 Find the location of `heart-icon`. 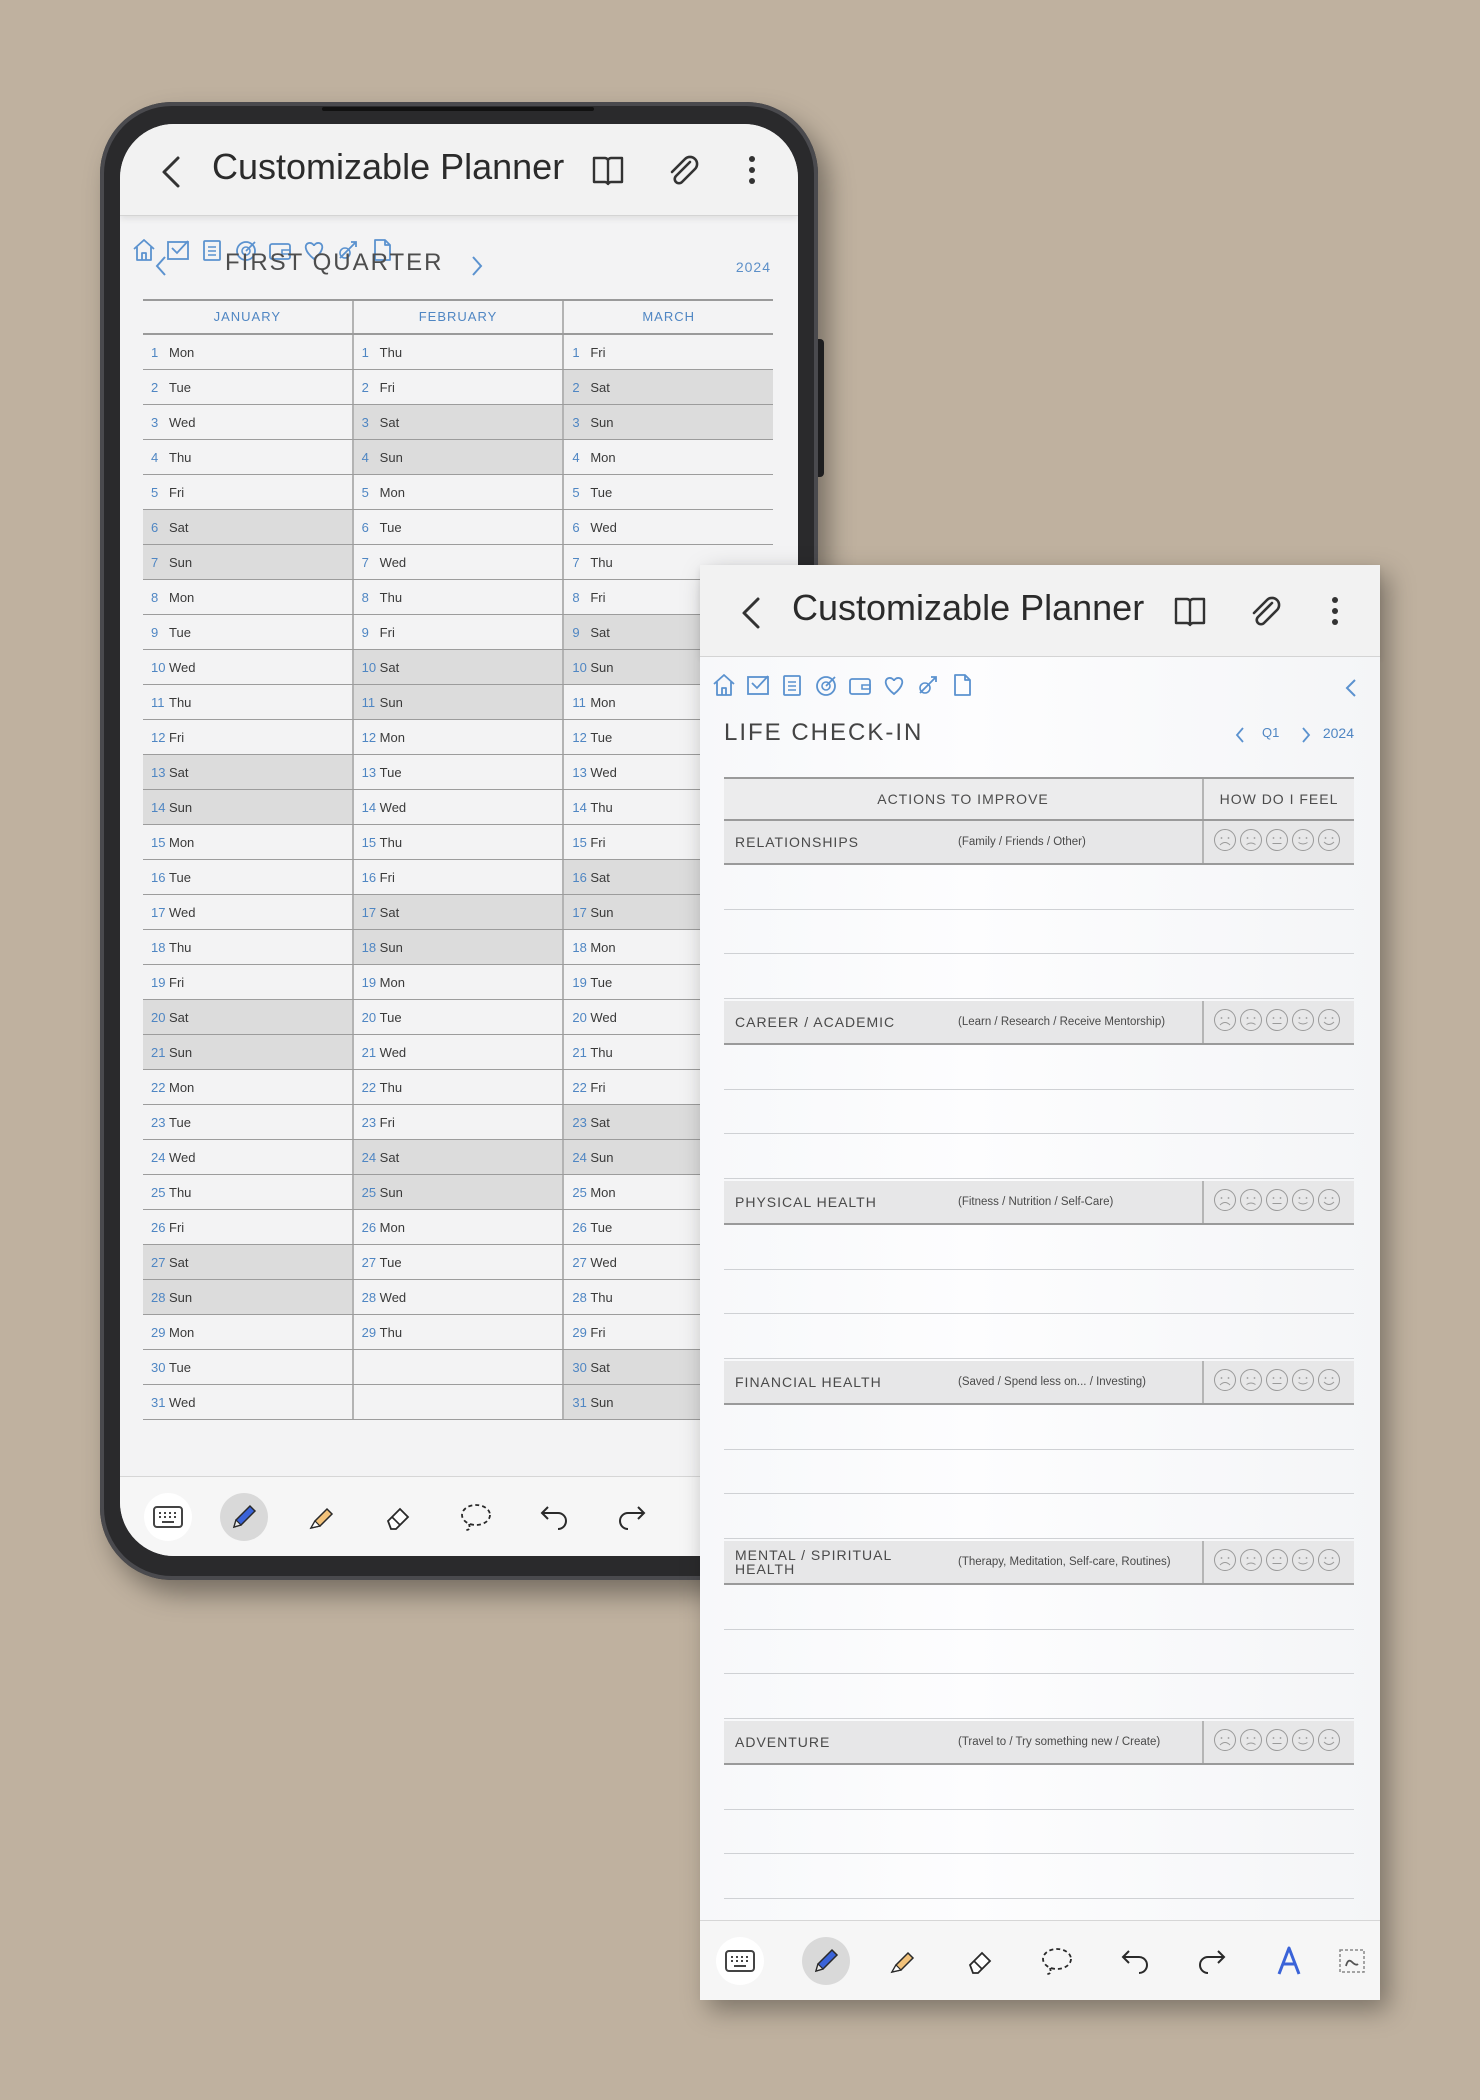

heart-icon is located at coordinates (894, 685).